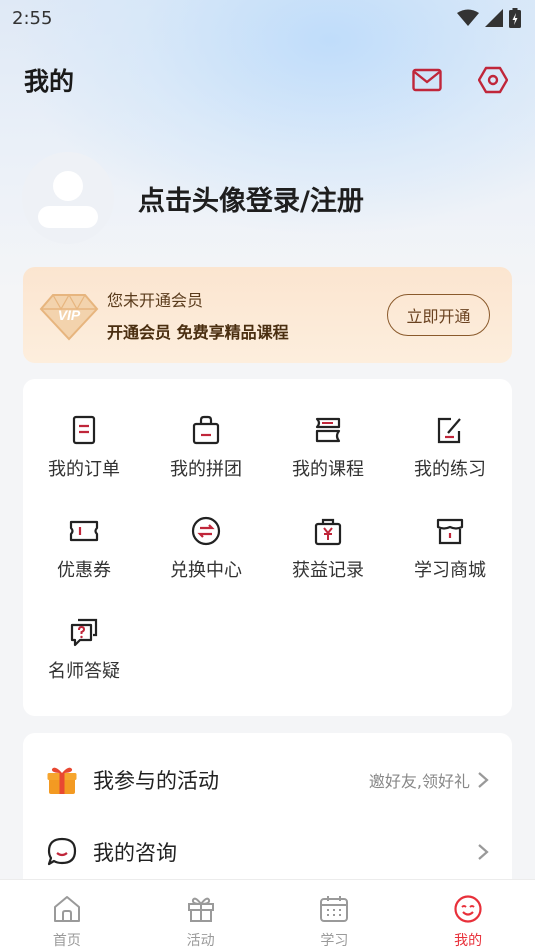 Image resolution: width=535 pixels, height=951 pixels. What do you see at coordinates (155, 300) in the screenshot?
I see `vip-status: 您未开通会员` at bounding box center [155, 300].